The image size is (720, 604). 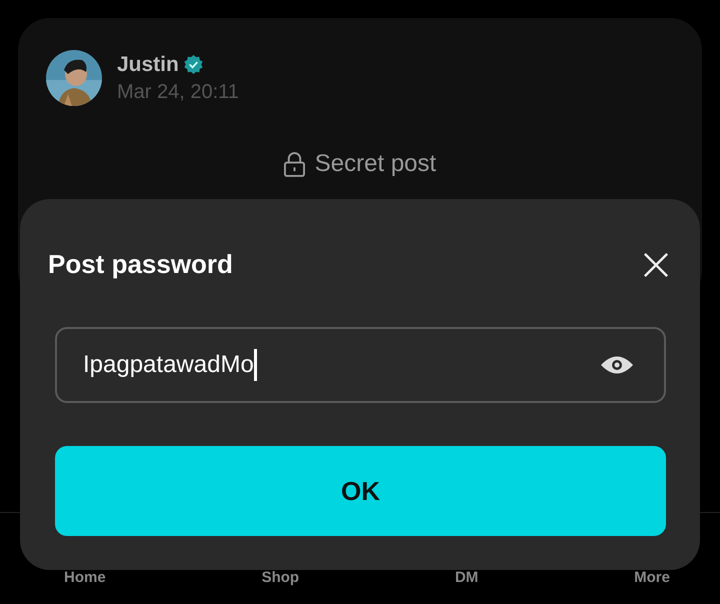 What do you see at coordinates (148, 64) in the screenshot?
I see `author-name: Justin` at bounding box center [148, 64].